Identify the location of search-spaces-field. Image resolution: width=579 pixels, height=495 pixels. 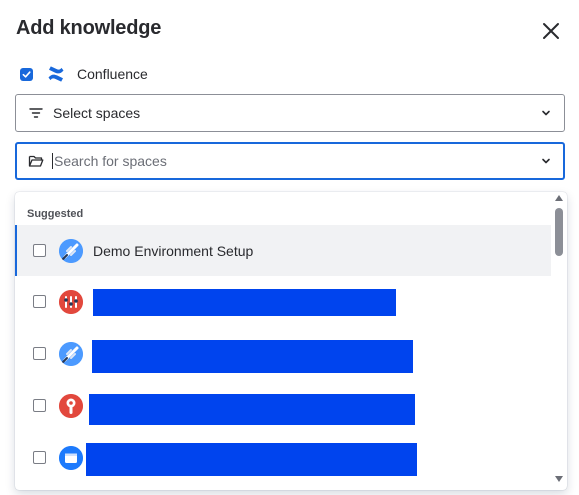
(290, 161).